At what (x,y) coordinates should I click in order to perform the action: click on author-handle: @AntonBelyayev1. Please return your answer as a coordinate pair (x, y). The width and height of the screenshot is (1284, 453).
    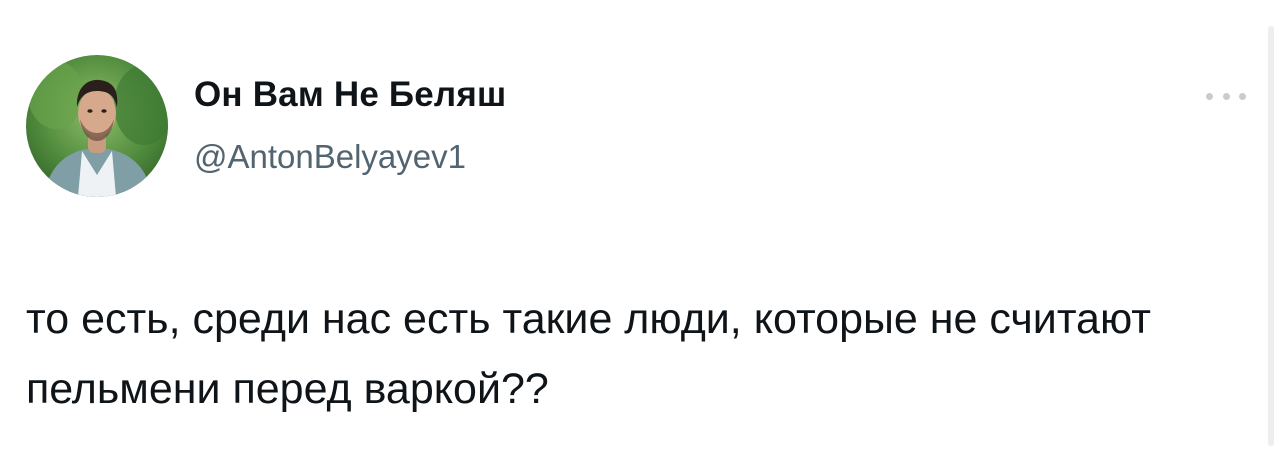
    Looking at the image, I should click on (330, 157).